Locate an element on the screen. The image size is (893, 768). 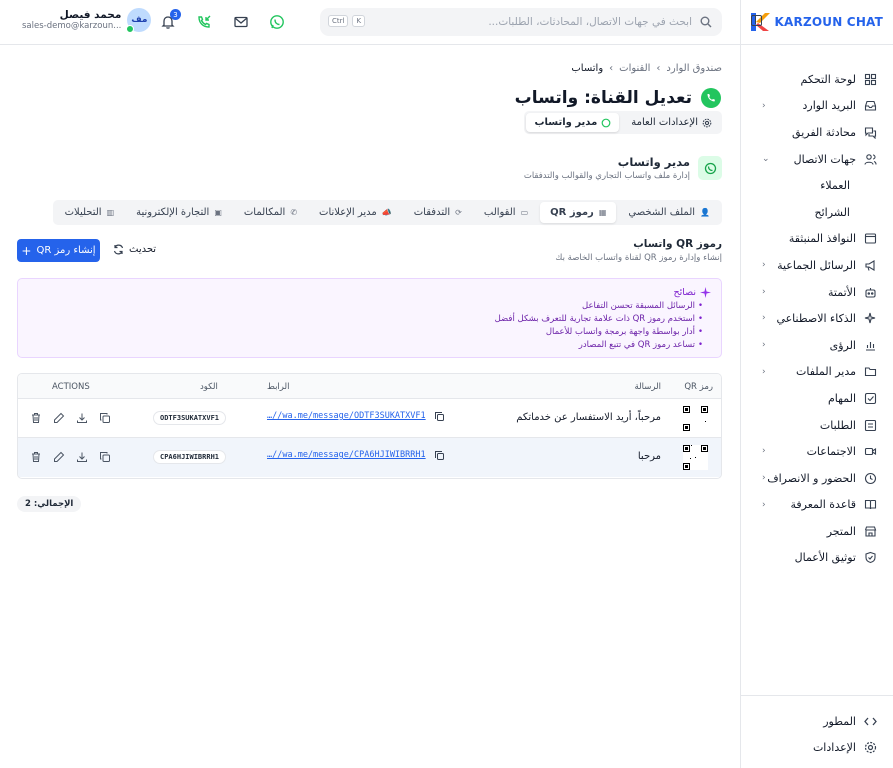
tab-label: التجارة الإلكترونية is located at coordinates (173, 212).